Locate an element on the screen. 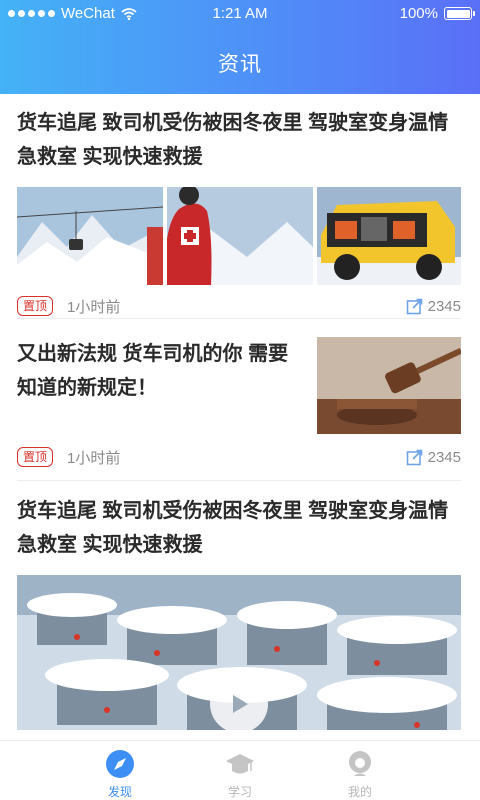 The image size is (480, 800). news-title: 又出新法规 货车司机的你 需要知道的新规定！ is located at coordinates (162, 371).